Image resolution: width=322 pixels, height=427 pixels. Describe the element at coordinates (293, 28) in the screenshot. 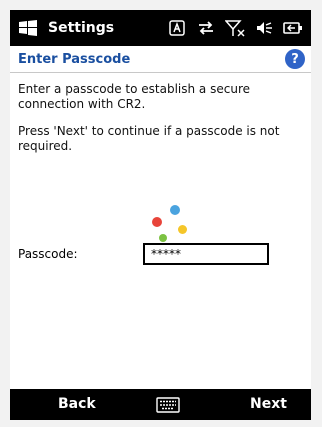

I see `battery-icon` at that location.